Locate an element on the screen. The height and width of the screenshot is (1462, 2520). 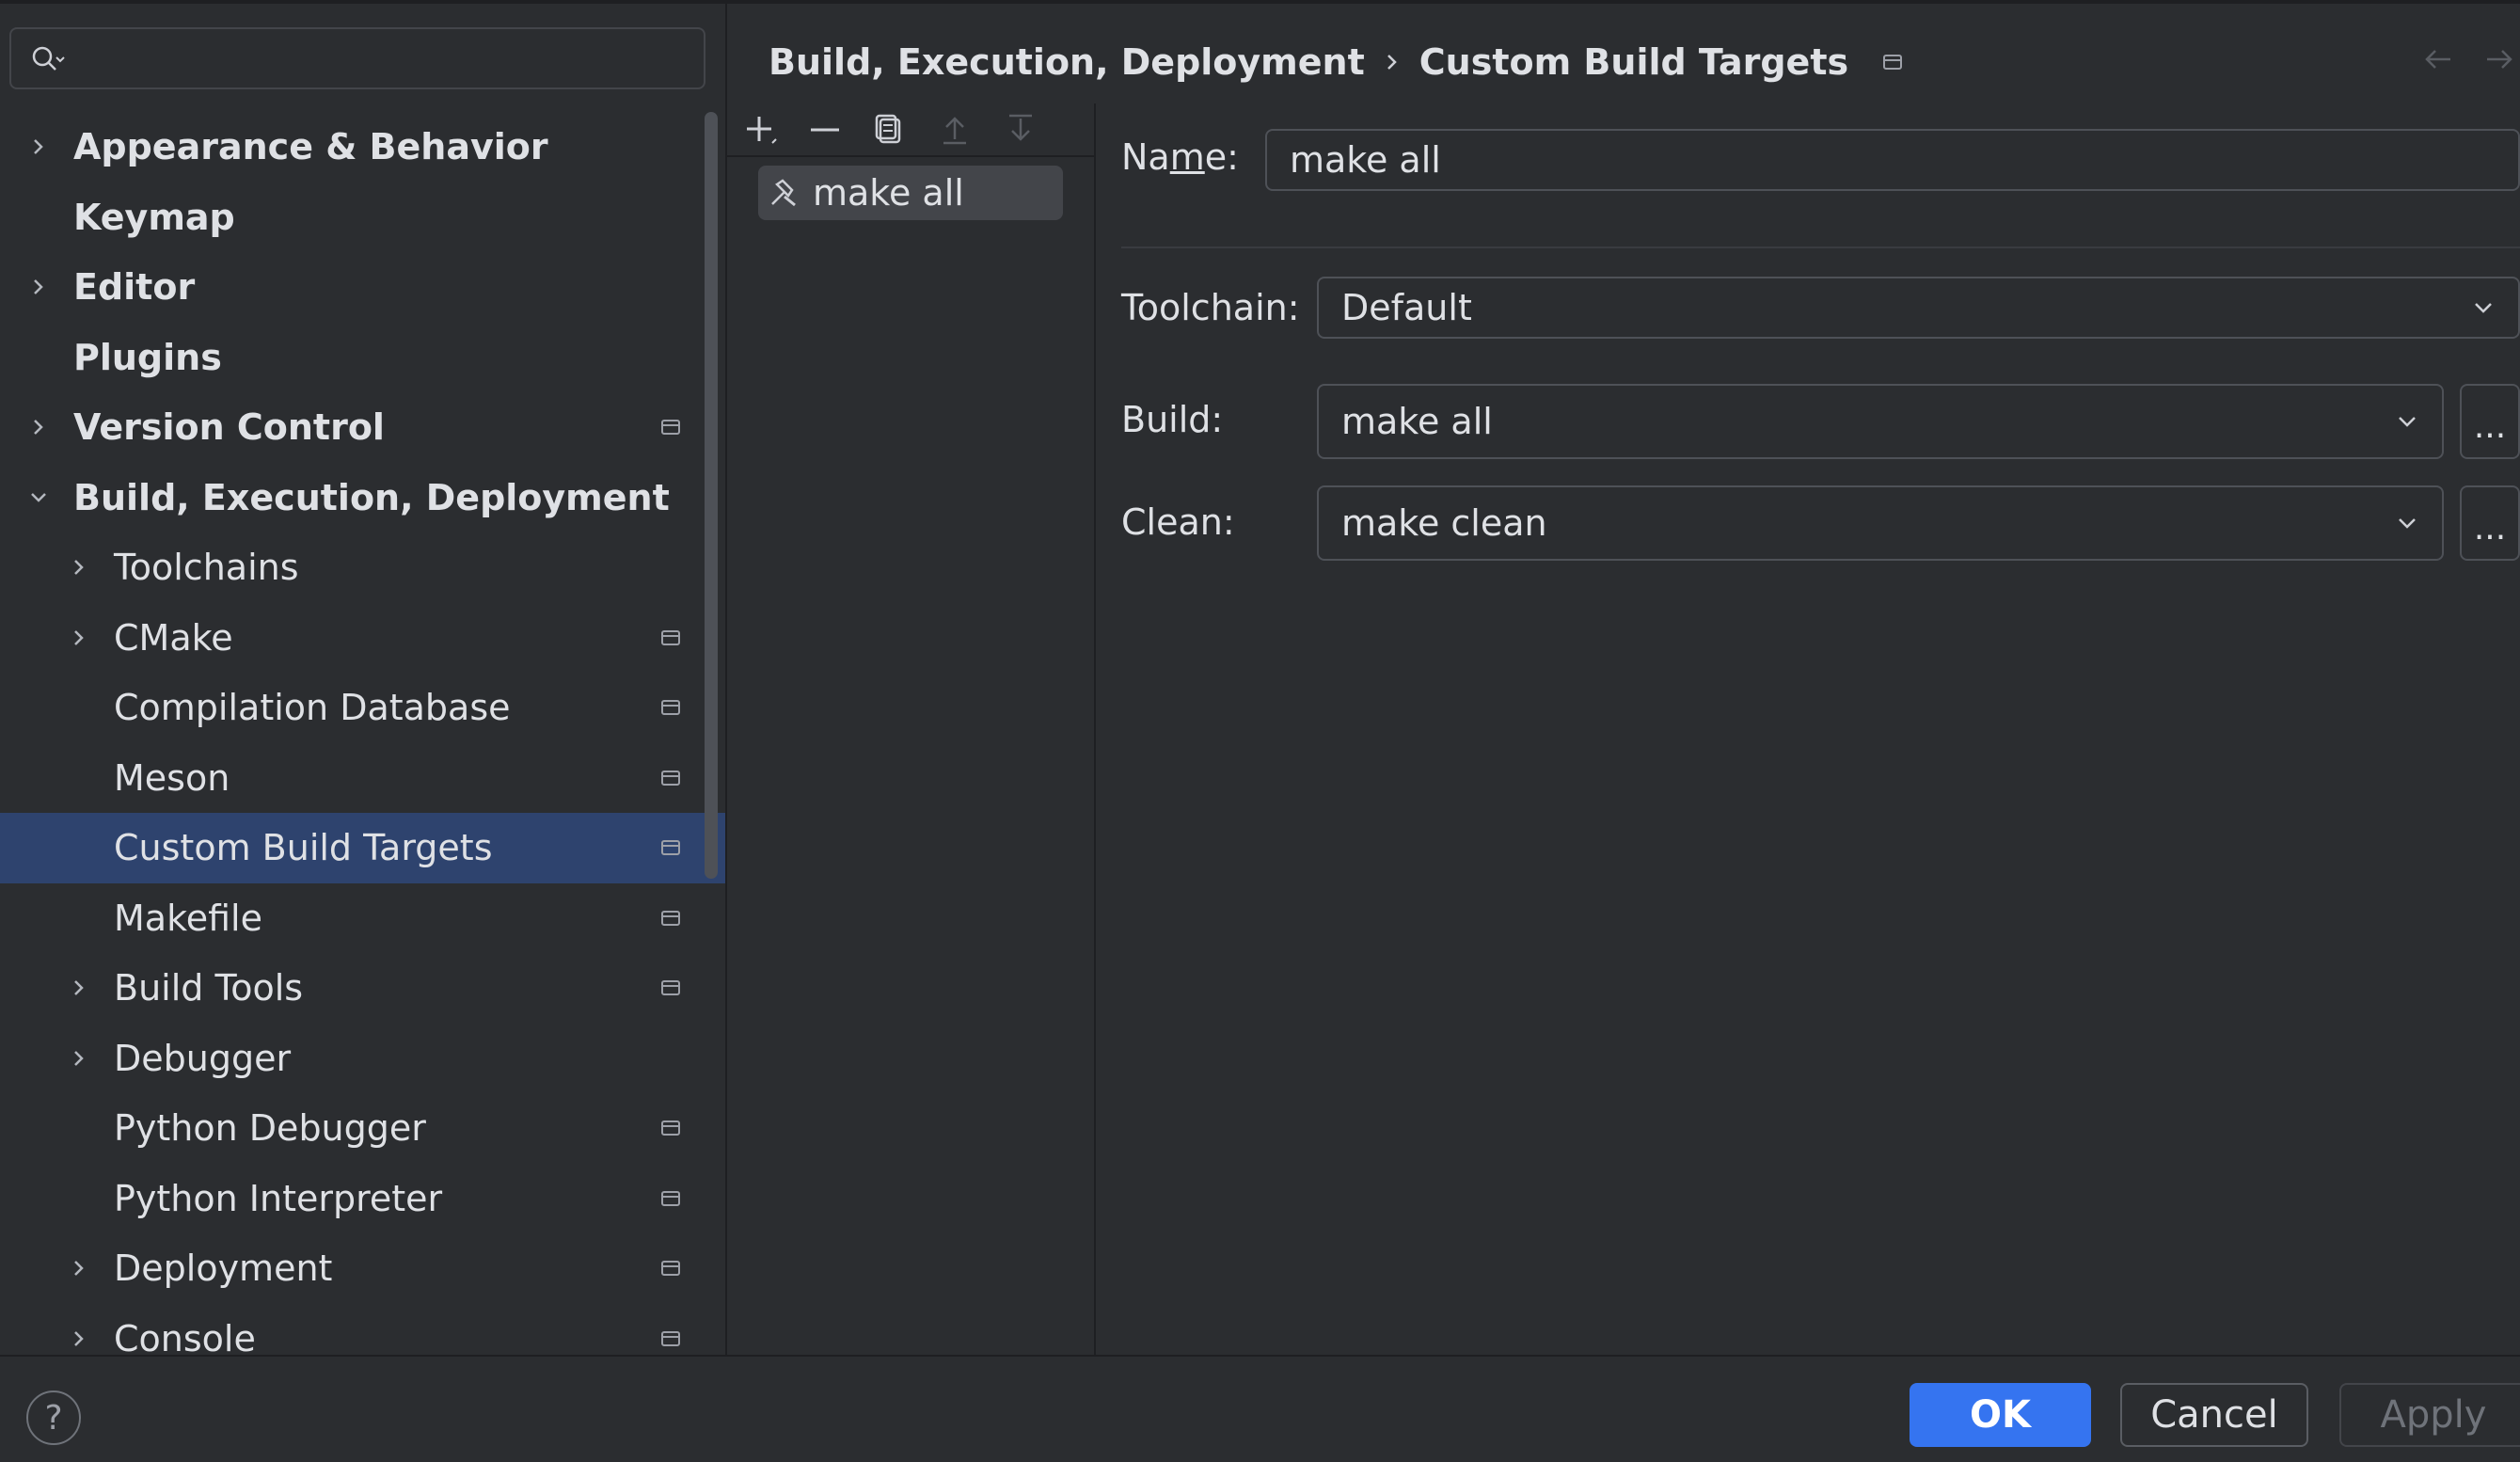
sidebar-item-label: Python Debugger is located at coordinates (270, 1128).